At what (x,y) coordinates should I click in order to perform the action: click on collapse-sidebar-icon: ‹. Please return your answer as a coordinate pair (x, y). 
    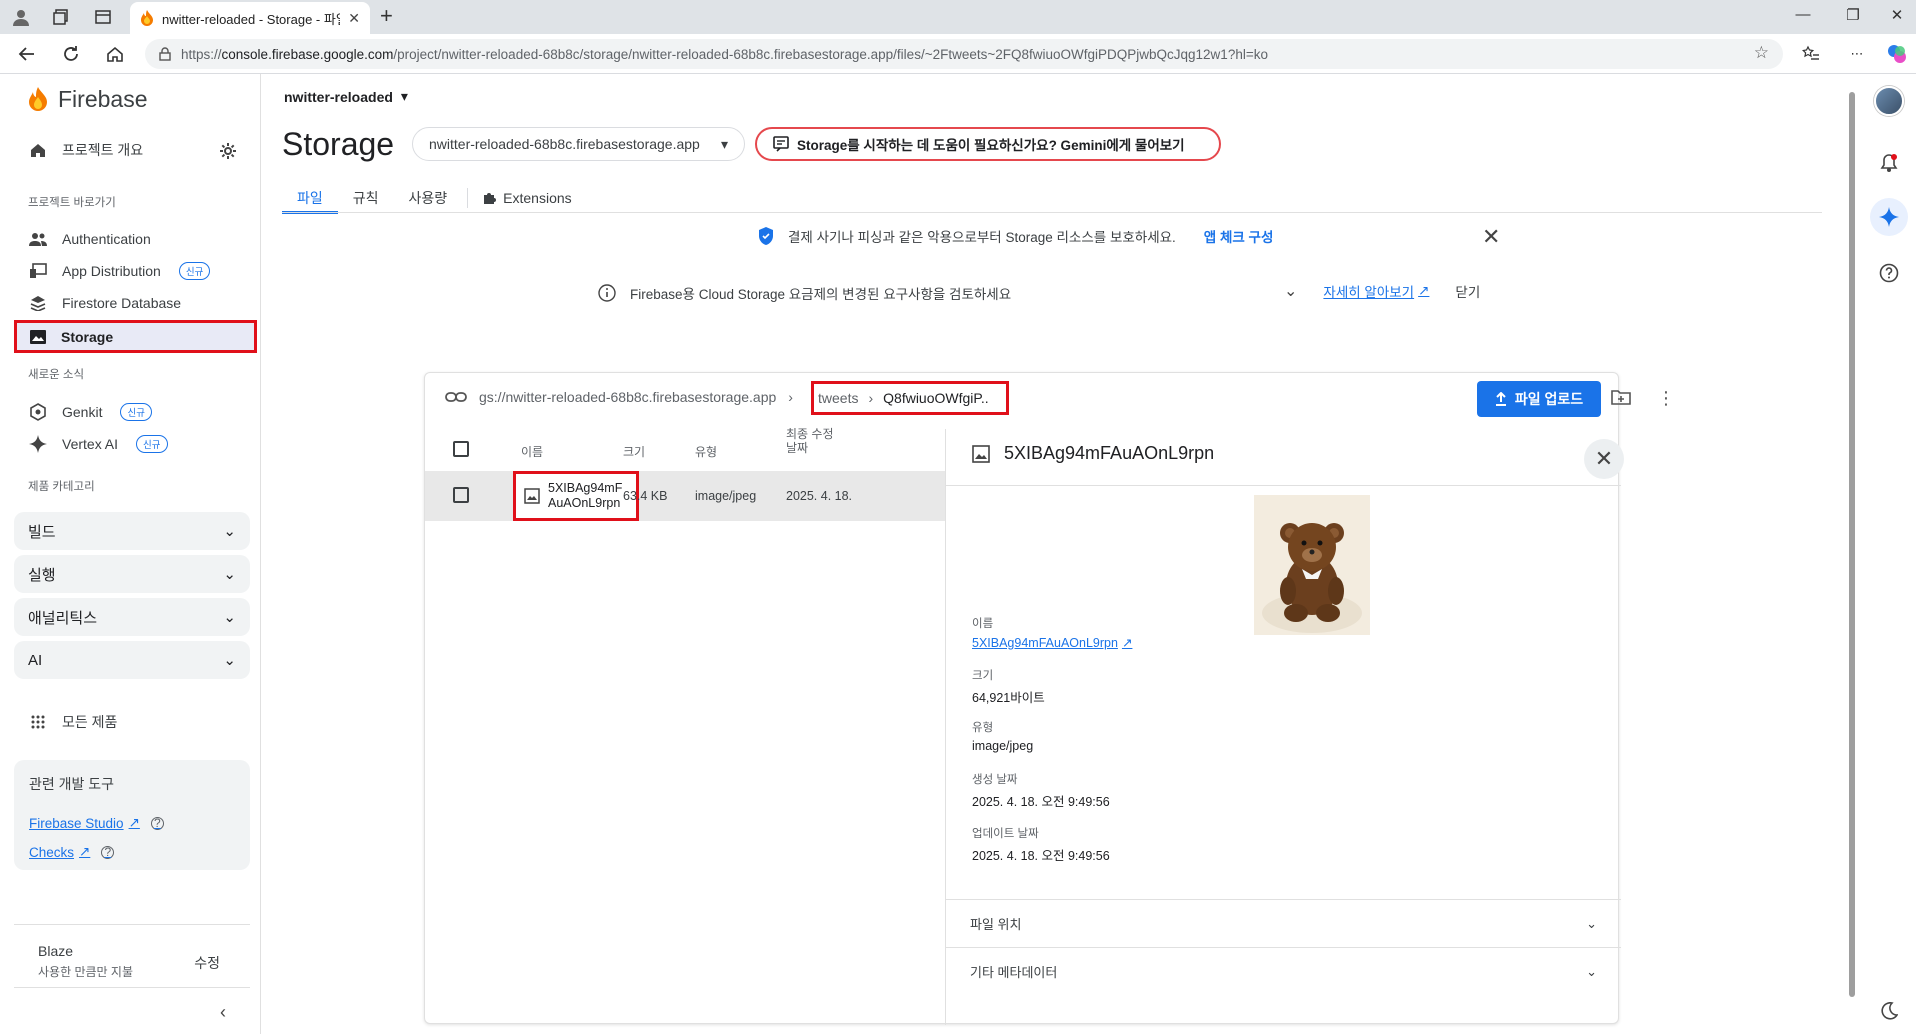
    Looking at the image, I should click on (223, 1012).